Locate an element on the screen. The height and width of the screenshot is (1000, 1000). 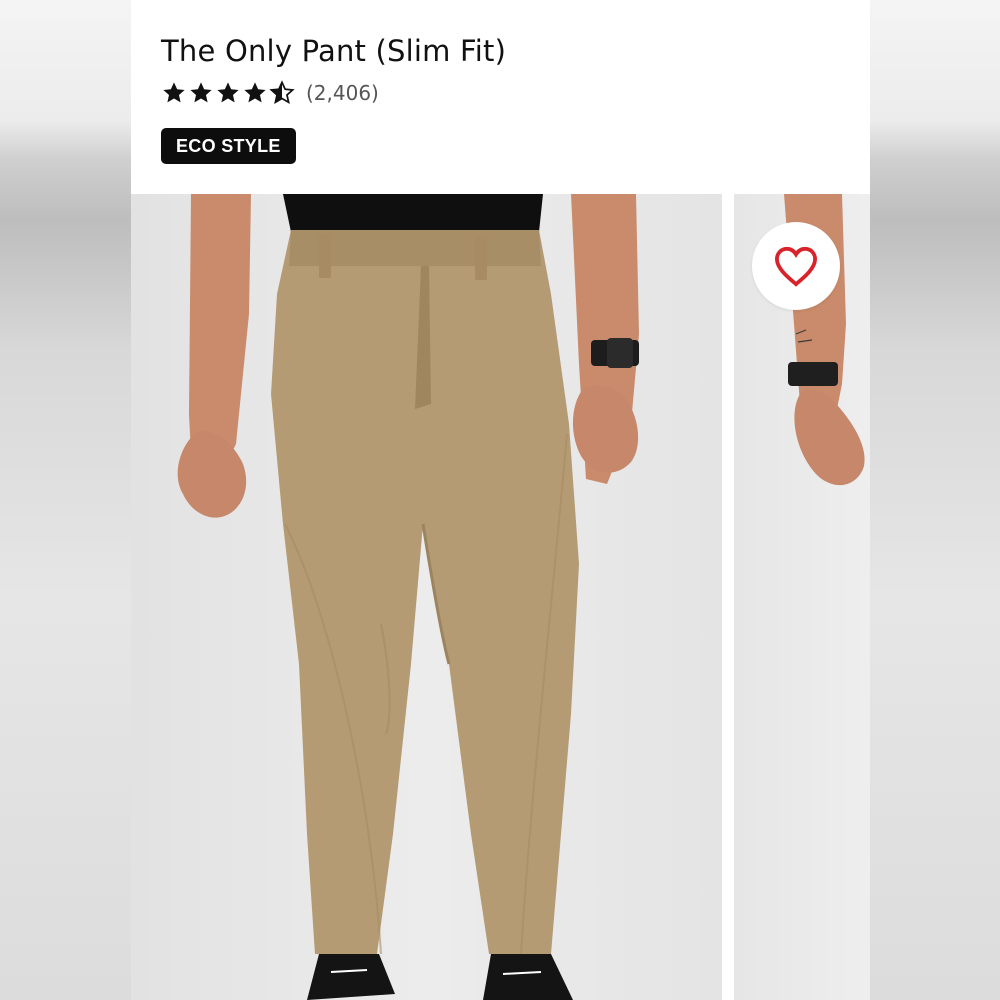
background-blur-left is located at coordinates (65, 500).